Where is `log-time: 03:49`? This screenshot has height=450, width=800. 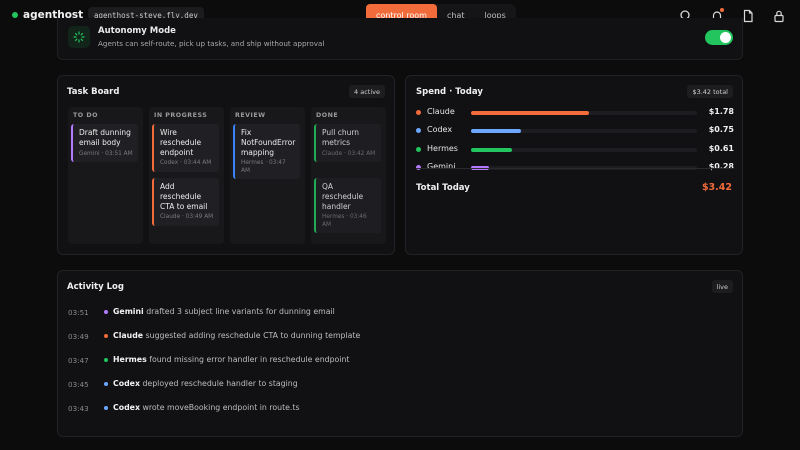 log-time: 03:49 is located at coordinates (78, 336).